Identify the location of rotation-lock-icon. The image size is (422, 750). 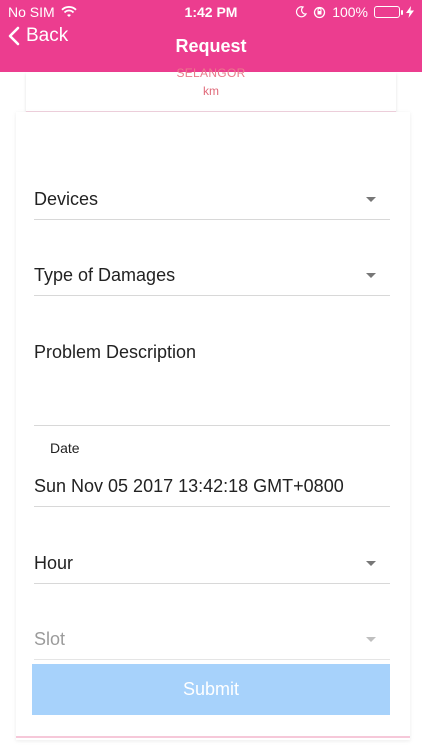
(319, 12).